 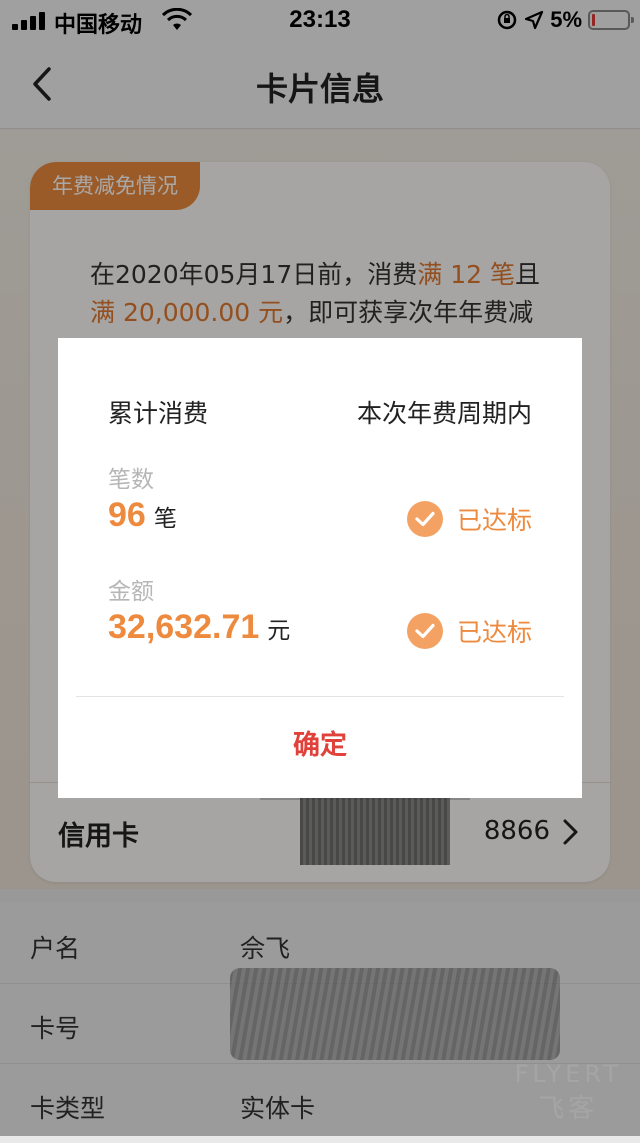 What do you see at coordinates (444, 413) in the screenshot?
I see `modal-header-right: 本次年费周期内` at bounding box center [444, 413].